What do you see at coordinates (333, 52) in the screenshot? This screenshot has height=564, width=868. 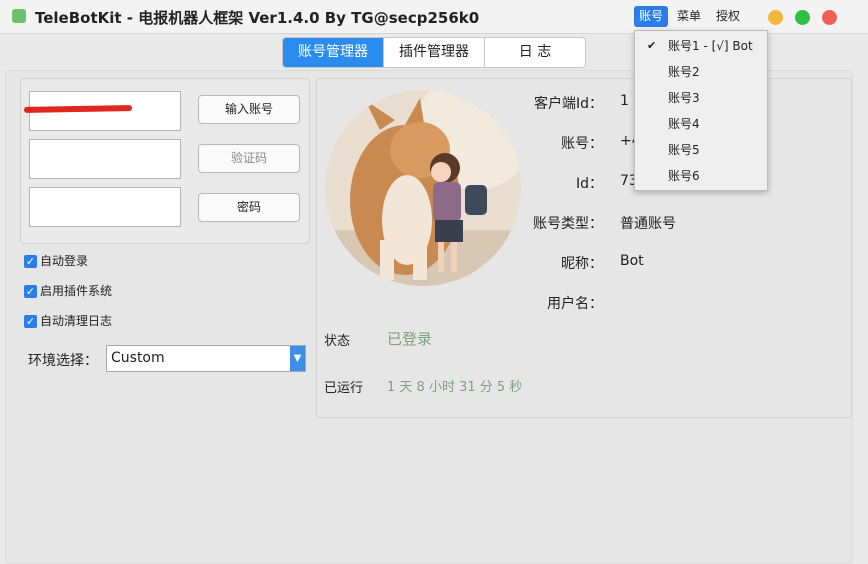 I see `tab-account-manager: 账号管理器` at bounding box center [333, 52].